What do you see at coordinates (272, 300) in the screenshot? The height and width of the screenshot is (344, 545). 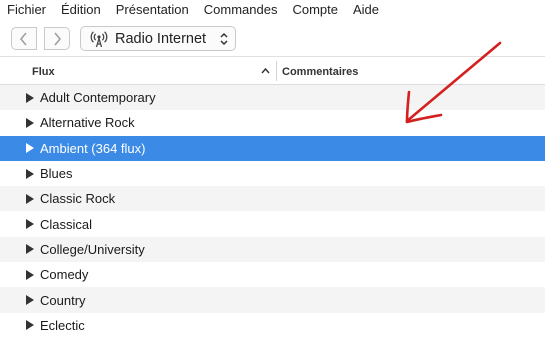 I see `genre-row: Country` at bounding box center [272, 300].